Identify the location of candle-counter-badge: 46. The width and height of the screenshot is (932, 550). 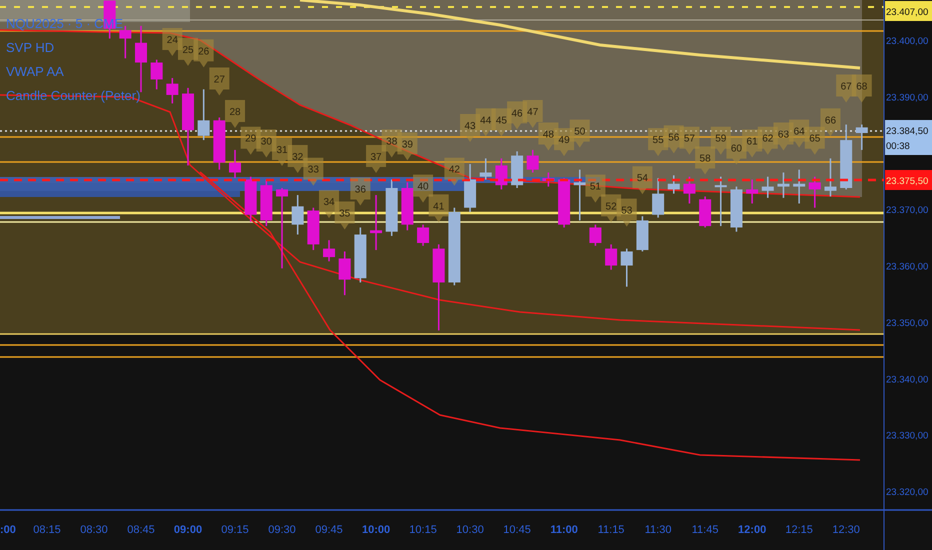
(517, 115).